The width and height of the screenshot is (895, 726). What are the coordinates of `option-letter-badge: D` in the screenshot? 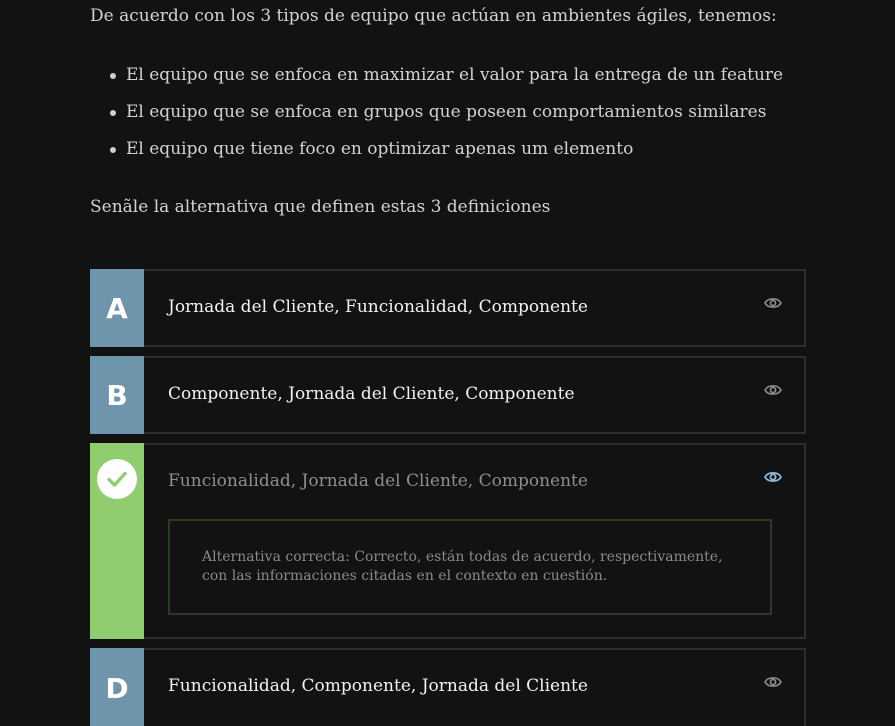 It's located at (117, 687).